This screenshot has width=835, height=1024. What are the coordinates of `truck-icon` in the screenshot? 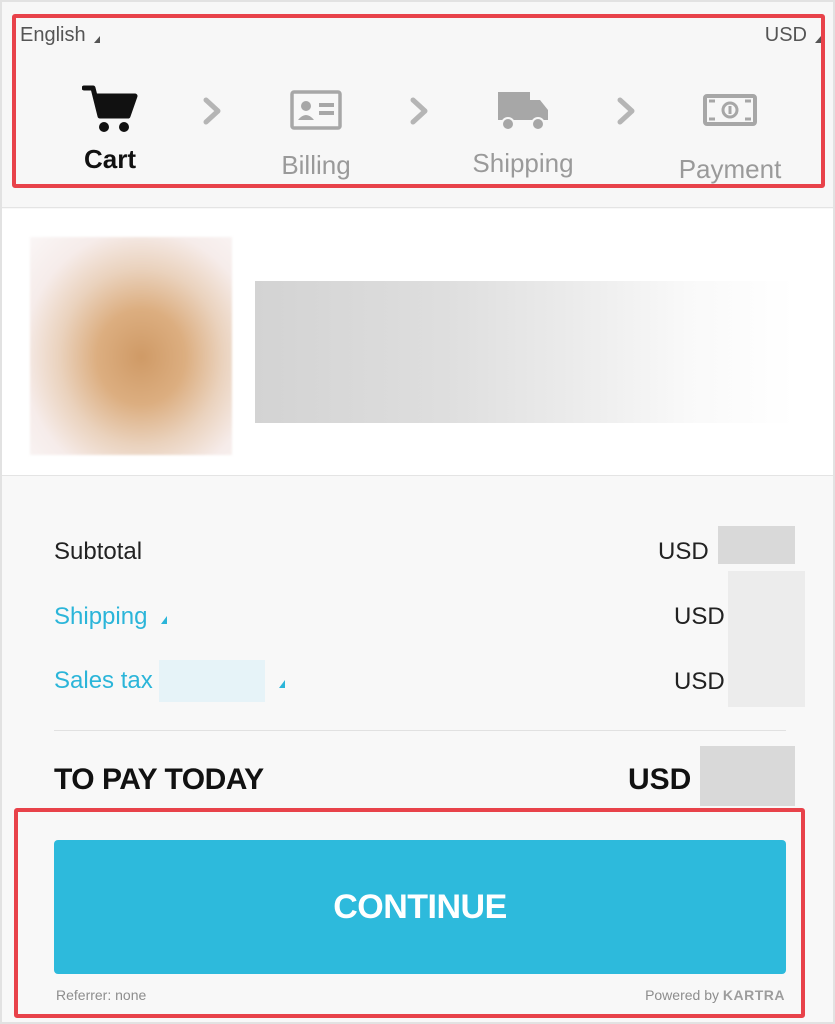 It's located at (523, 115).